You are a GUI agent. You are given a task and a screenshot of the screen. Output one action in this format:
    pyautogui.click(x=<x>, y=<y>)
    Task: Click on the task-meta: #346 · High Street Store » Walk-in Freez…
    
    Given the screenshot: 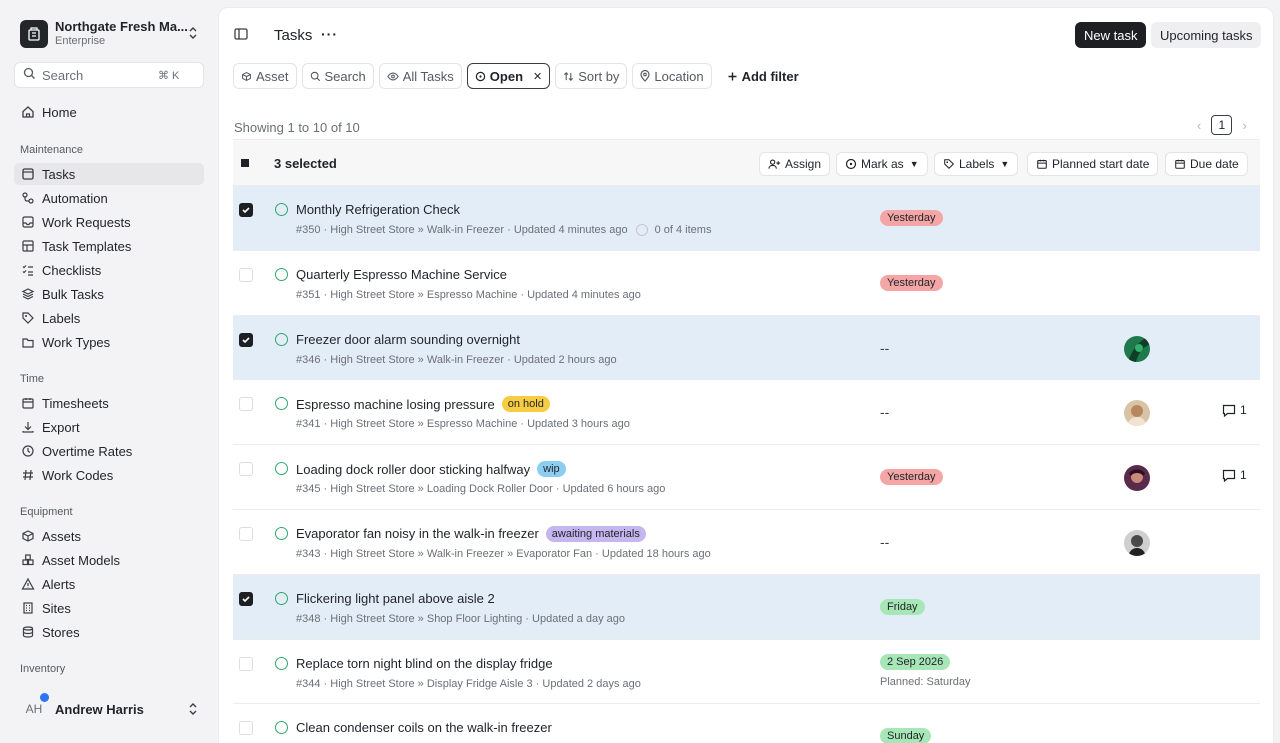 What is the action you would take?
    pyautogui.click(x=456, y=360)
    